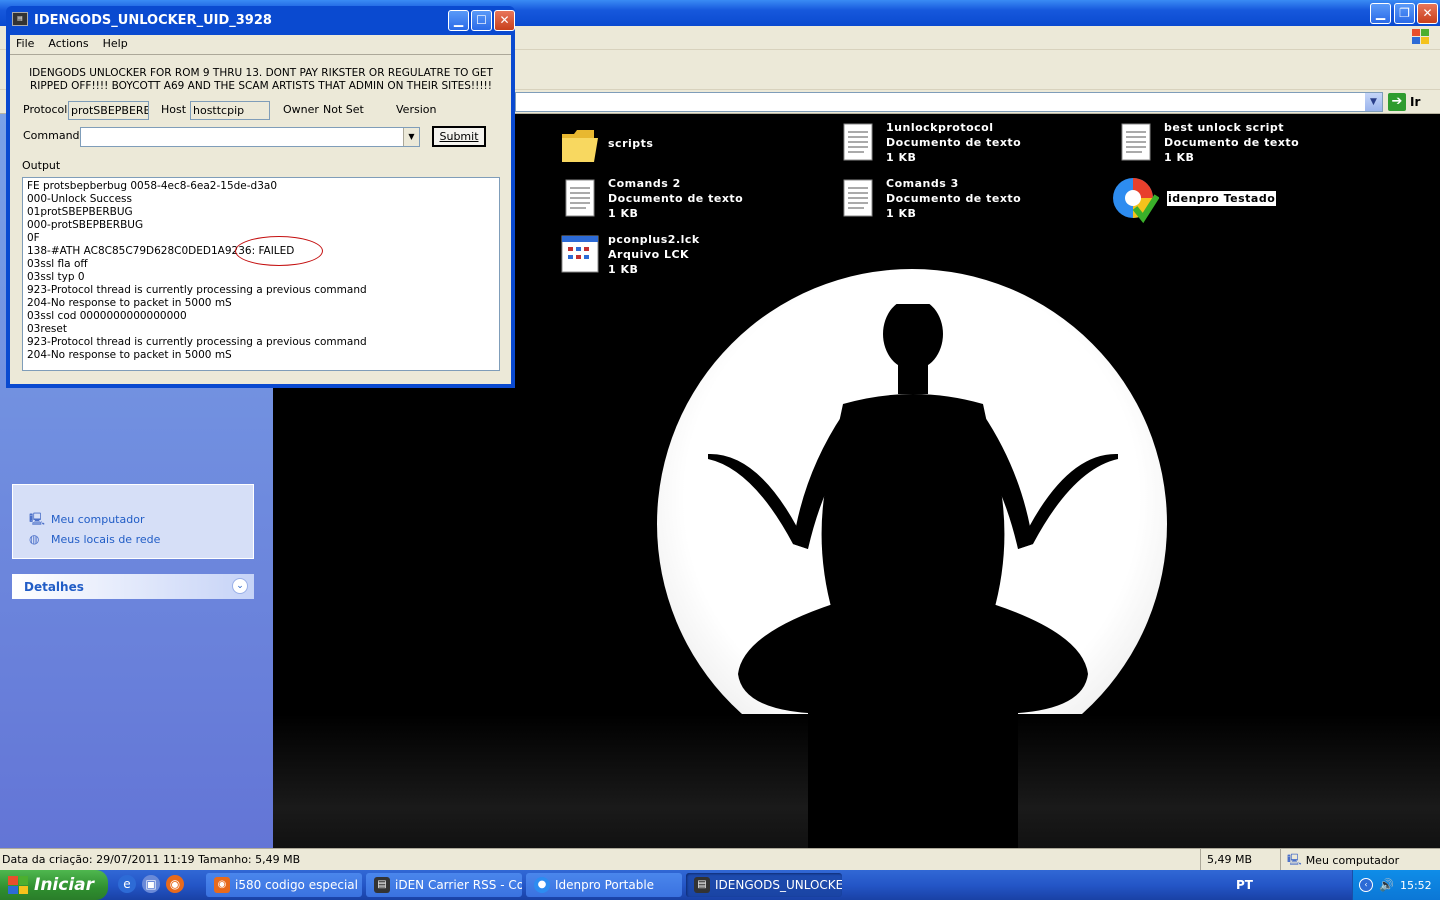  Describe the element at coordinates (25, 44) in the screenshot. I see `menu-file: File` at that location.